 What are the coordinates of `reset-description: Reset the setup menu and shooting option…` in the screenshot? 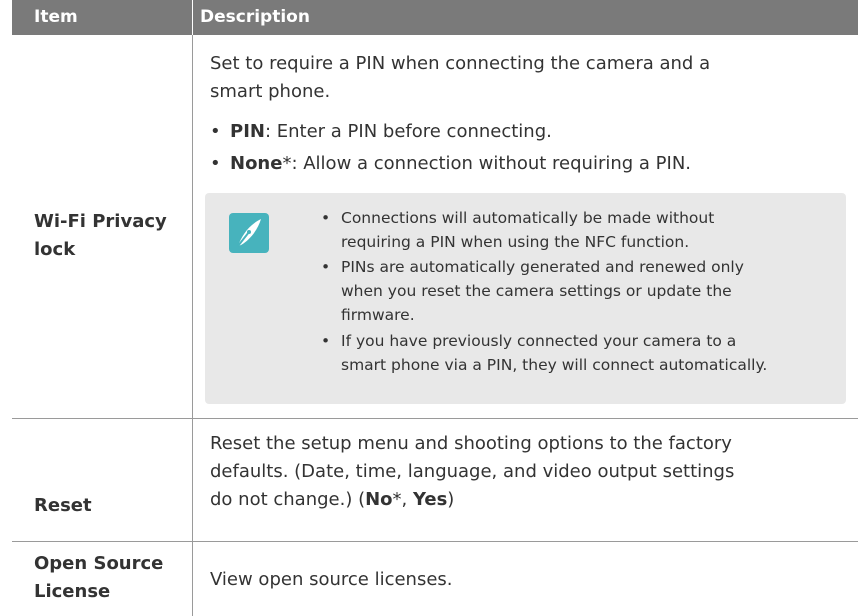 It's located at (472, 471).